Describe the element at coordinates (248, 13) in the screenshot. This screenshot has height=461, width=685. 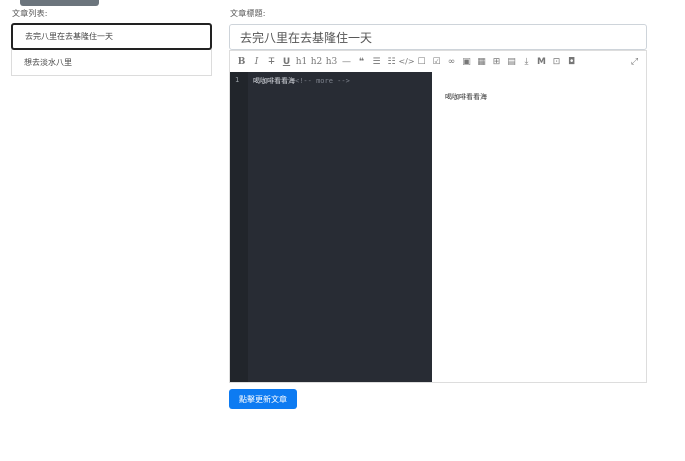
I see `title-label: 文章標題:` at that location.